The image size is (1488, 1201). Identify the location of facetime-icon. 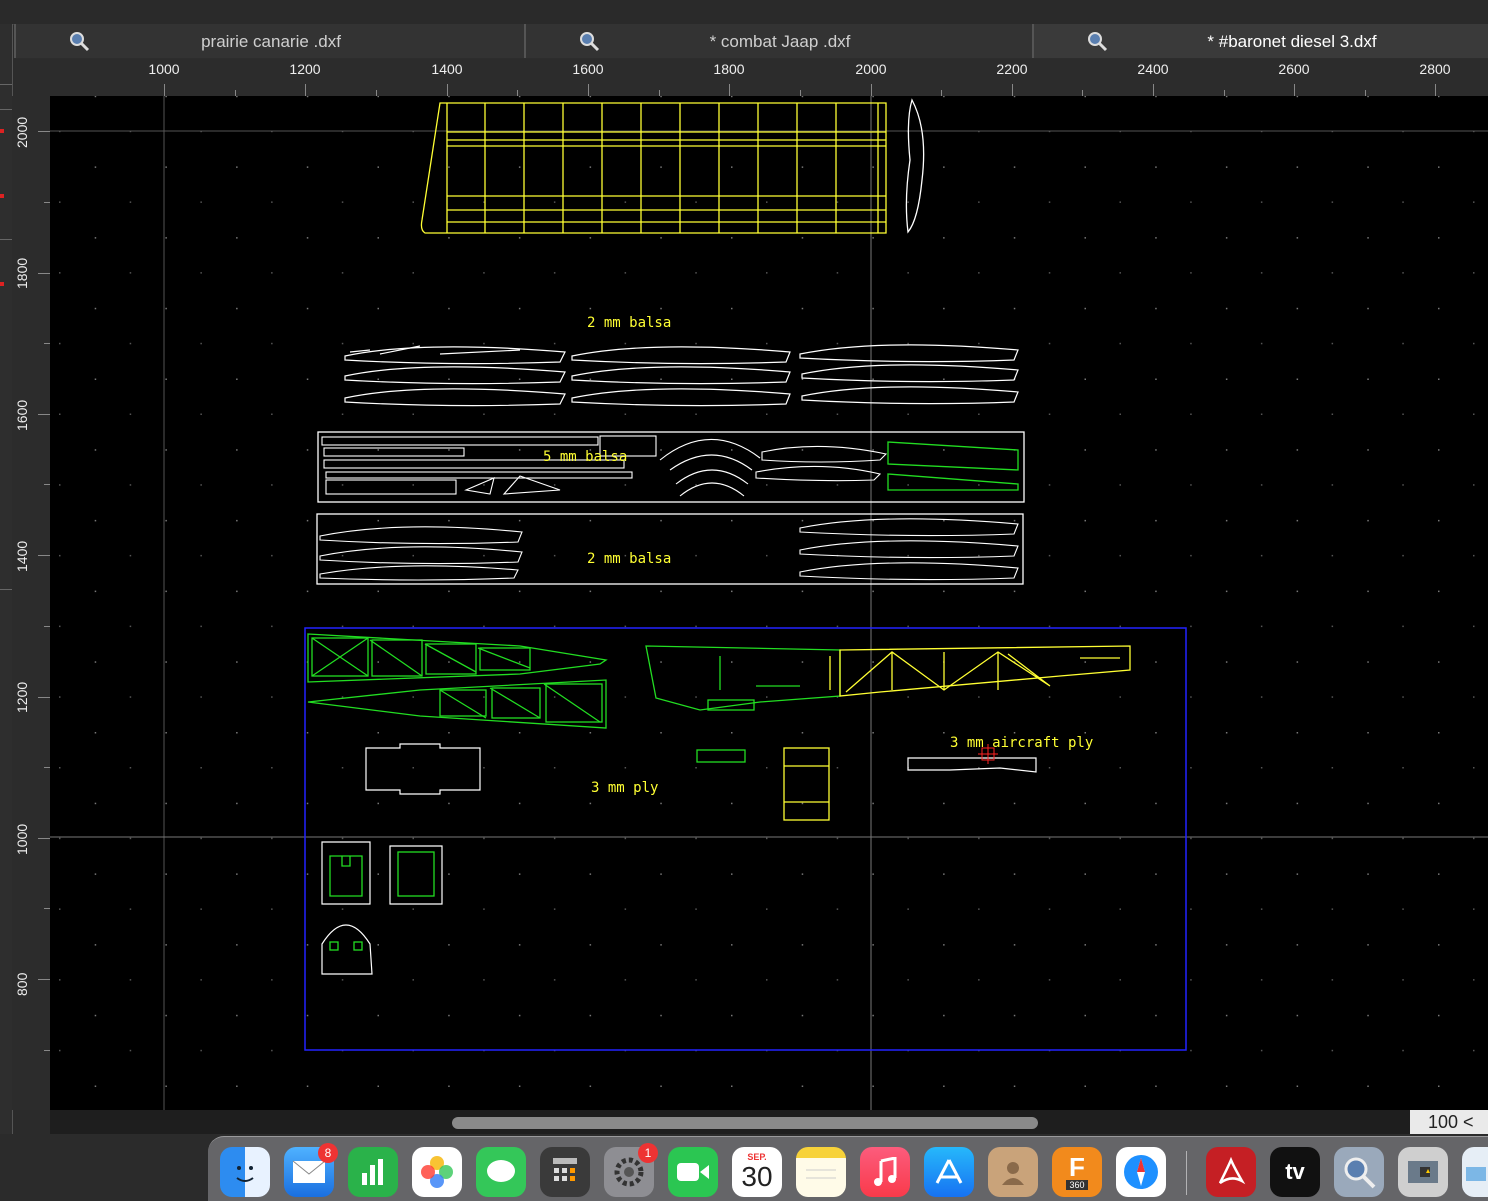
(693, 1172).